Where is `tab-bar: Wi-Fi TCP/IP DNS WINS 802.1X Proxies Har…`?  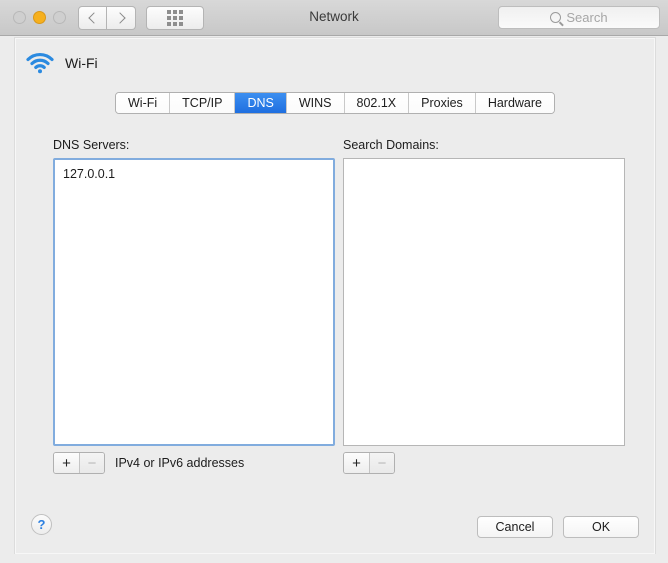
tab-bar: Wi-Fi TCP/IP DNS WINS 802.1X Proxies Har… is located at coordinates (335, 103).